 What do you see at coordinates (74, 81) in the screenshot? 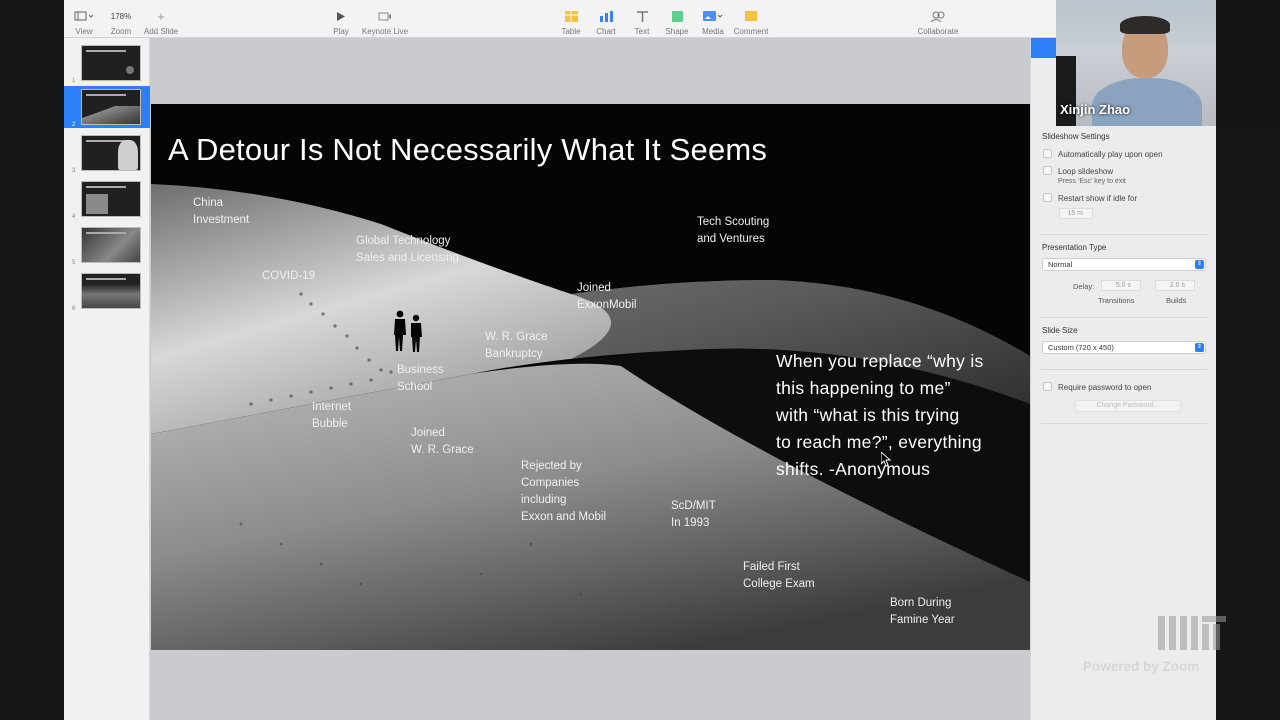
I see `slide-number: 1` at bounding box center [74, 81].